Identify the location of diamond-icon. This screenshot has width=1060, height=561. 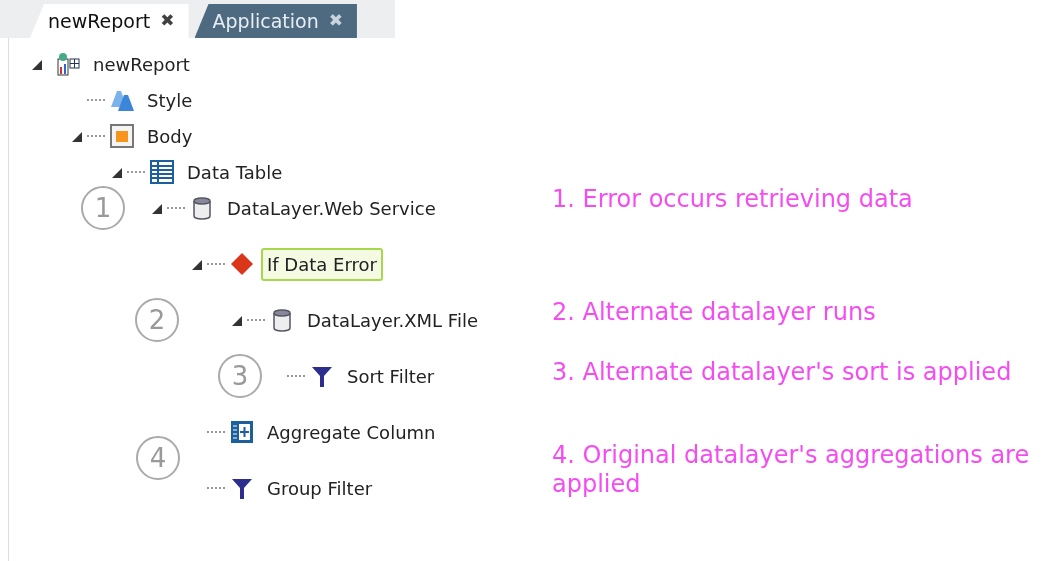
(242, 264).